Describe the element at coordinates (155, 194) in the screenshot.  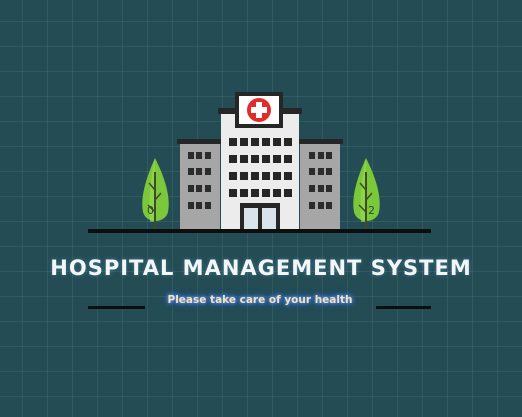
I see `tree-icon-left: 0` at that location.